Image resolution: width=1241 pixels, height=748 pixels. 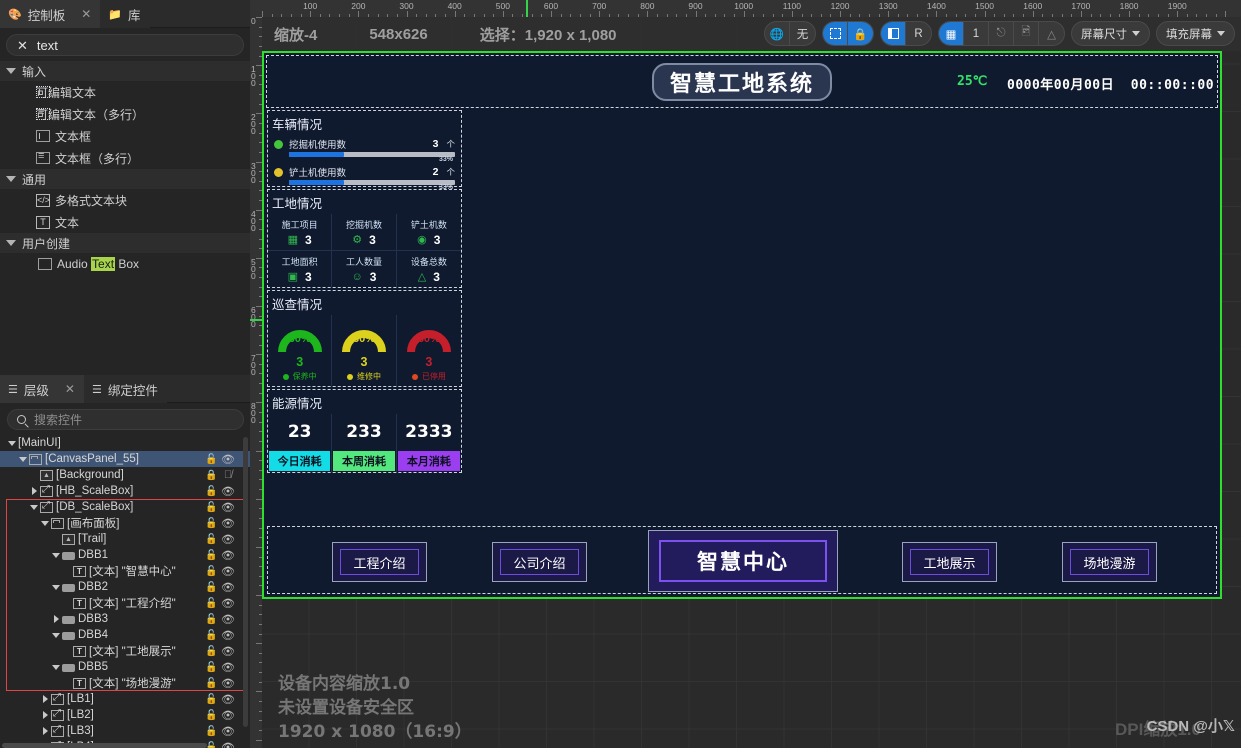 What do you see at coordinates (125, 683) in the screenshot?
I see `hierarchy-row: T [文本] "场地漫游" 🔓 👁` at bounding box center [125, 683].